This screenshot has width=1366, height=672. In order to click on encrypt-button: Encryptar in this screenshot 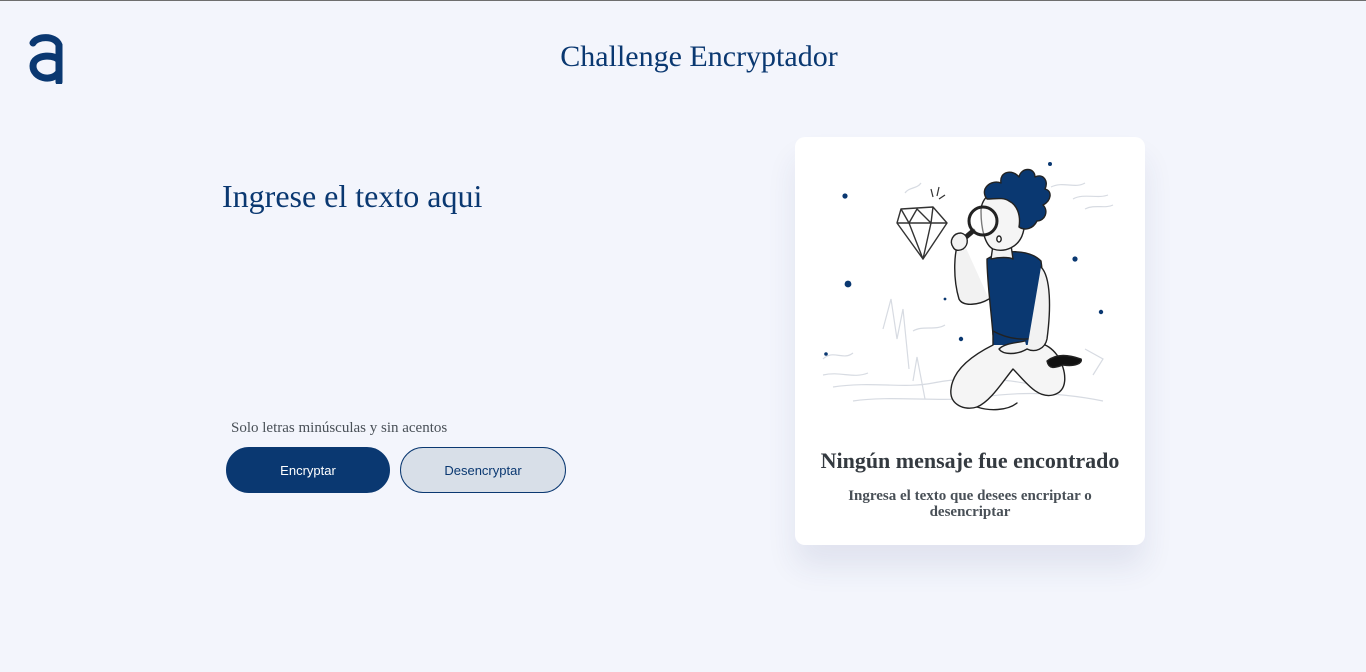, I will do `click(308, 470)`.